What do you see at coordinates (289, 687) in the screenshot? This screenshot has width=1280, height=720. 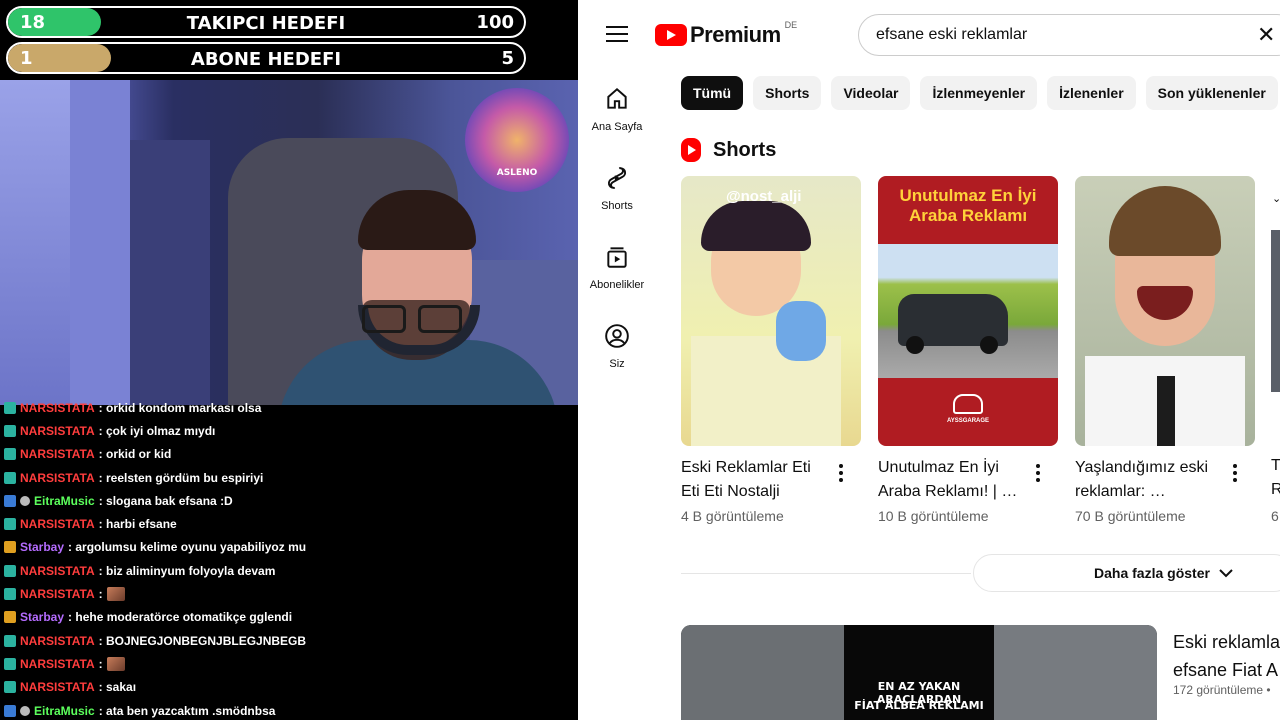 I see `chat-message: NARSISTATA: sakaı` at bounding box center [289, 687].